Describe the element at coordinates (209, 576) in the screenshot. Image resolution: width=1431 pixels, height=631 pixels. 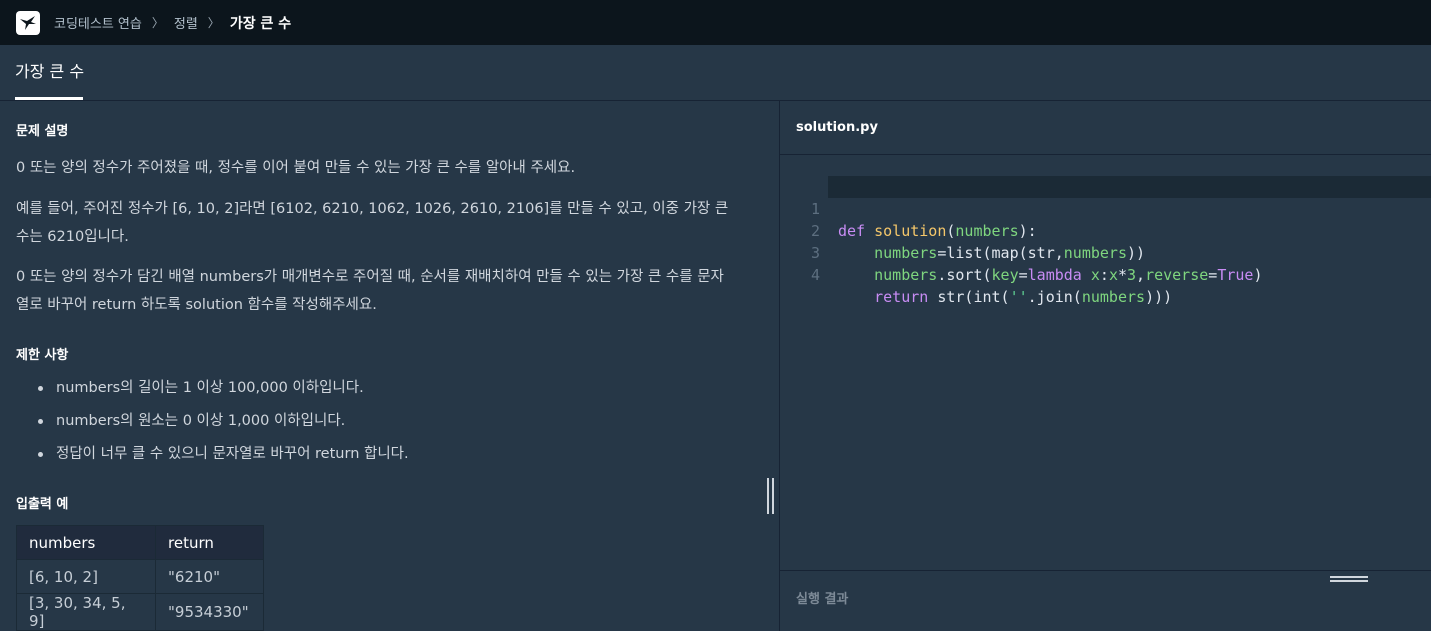
I see `table-cell: "6210"` at that location.